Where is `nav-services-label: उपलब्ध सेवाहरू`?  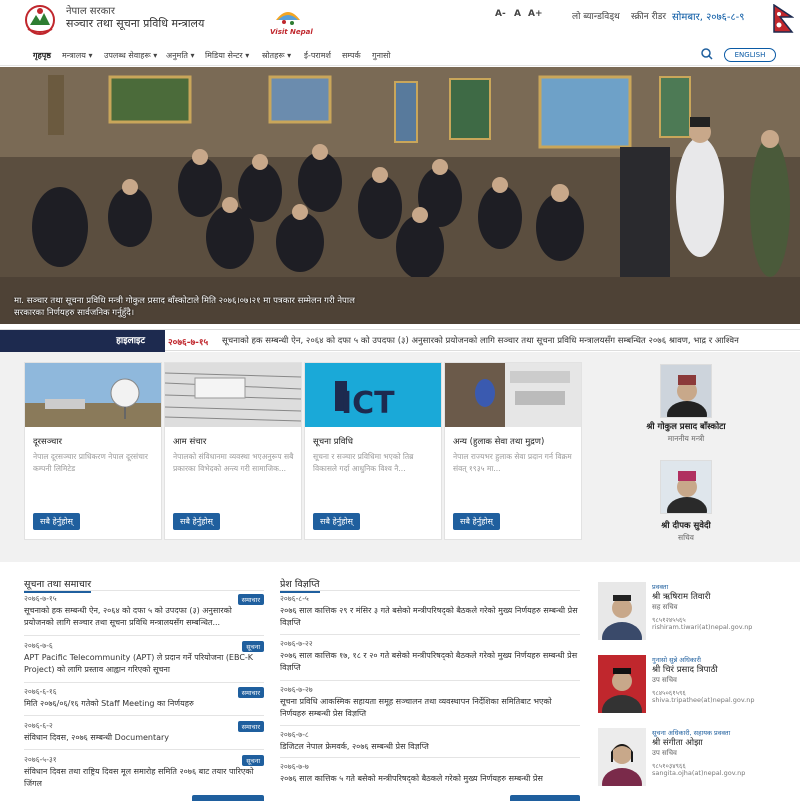
nav-services-label: उपलब्ध सेवाहरू is located at coordinates (127, 55).